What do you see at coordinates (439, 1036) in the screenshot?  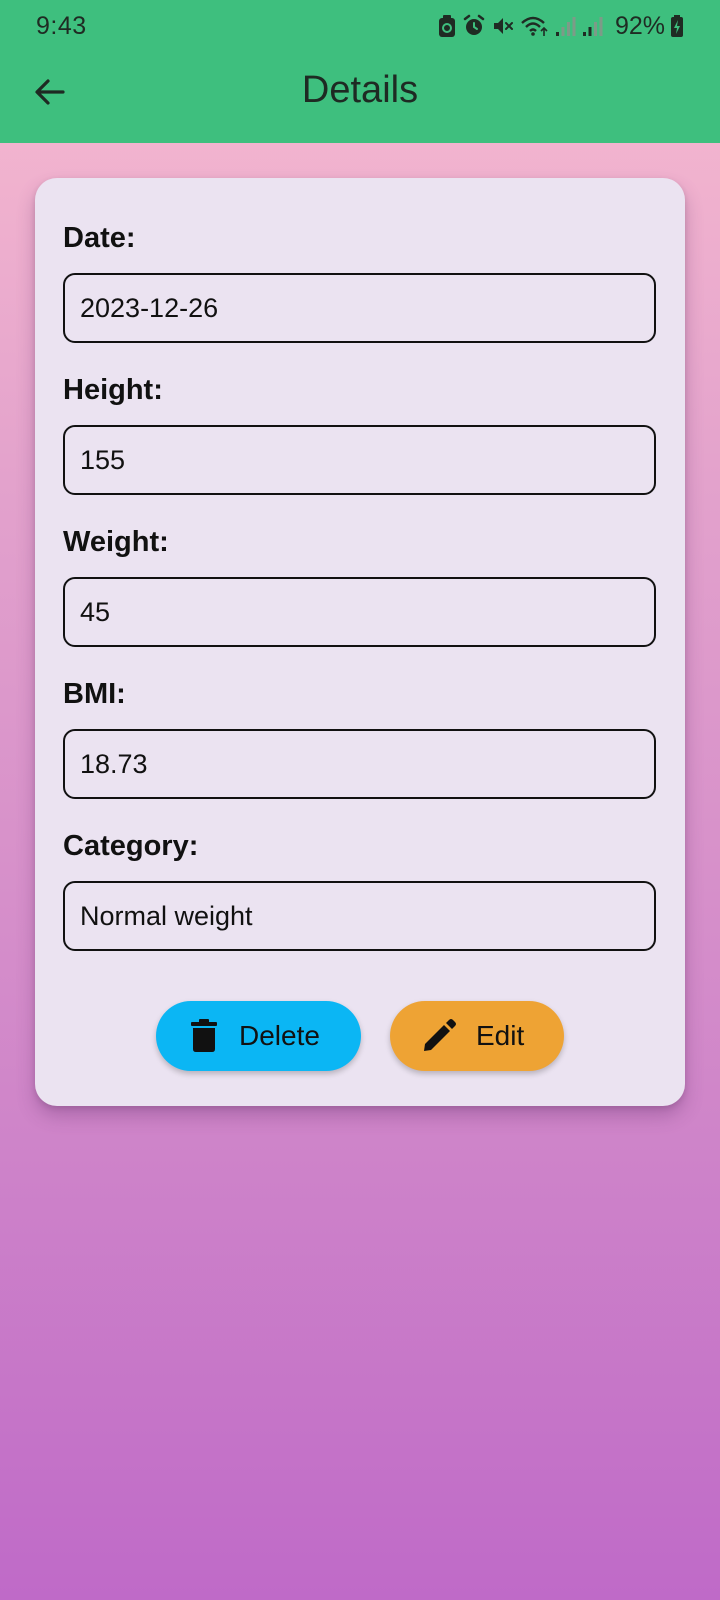 I see `pencil-icon` at bounding box center [439, 1036].